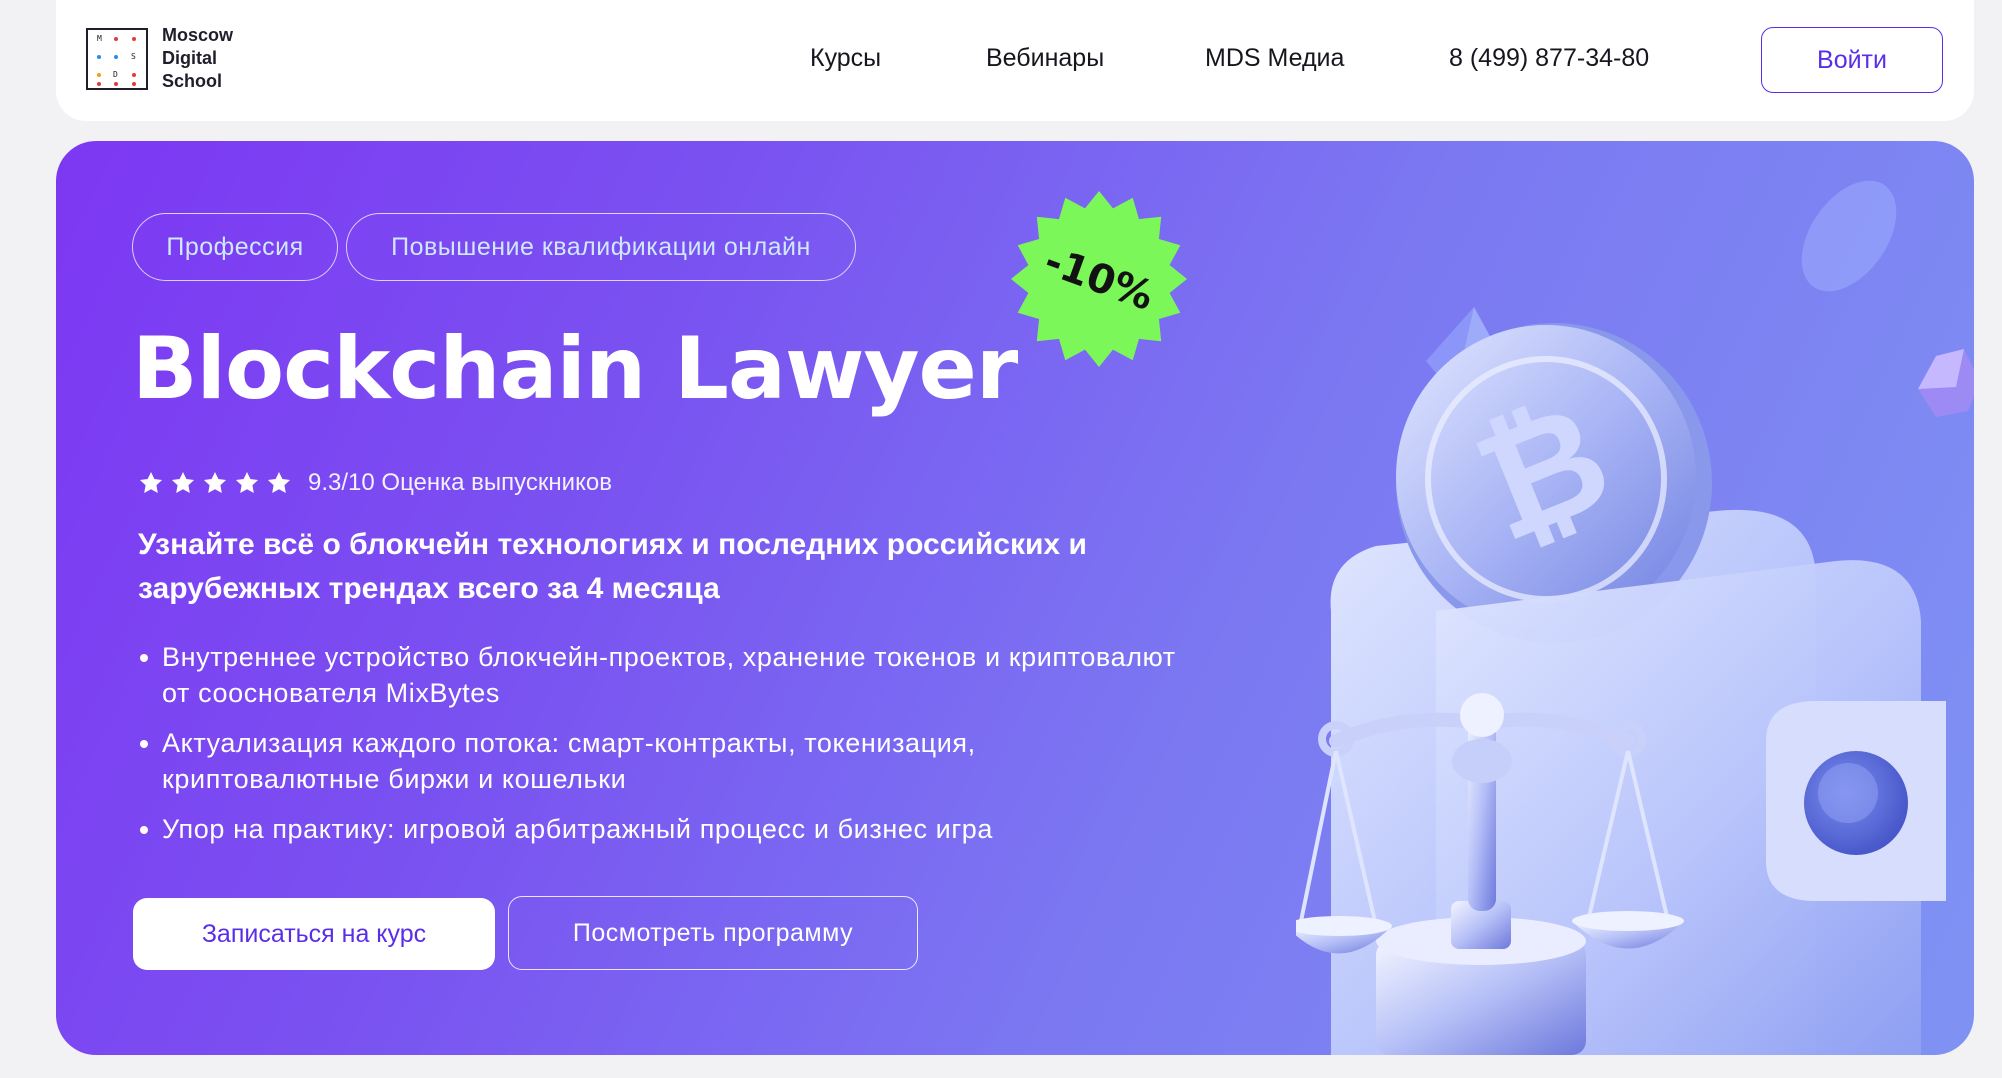  What do you see at coordinates (1852, 60) in the screenshot?
I see `login-button: Войти` at bounding box center [1852, 60].